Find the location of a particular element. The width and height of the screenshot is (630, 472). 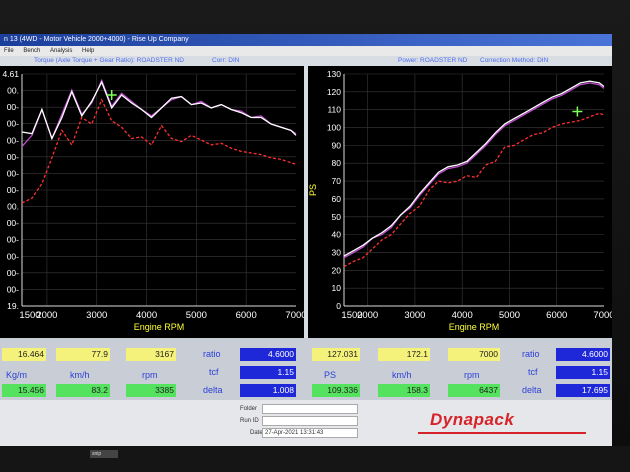

y-tick-label: 90 is located at coordinates (337, 145).